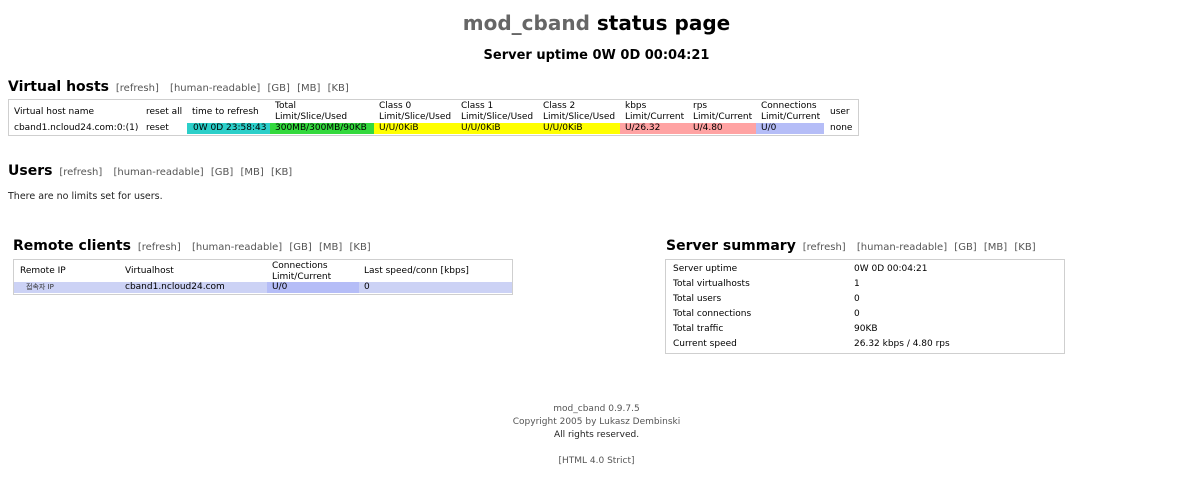 The width and height of the screenshot is (1193, 493). What do you see at coordinates (280, 287) in the screenshot?
I see `client-connections: U/0` at bounding box center [280, 287].